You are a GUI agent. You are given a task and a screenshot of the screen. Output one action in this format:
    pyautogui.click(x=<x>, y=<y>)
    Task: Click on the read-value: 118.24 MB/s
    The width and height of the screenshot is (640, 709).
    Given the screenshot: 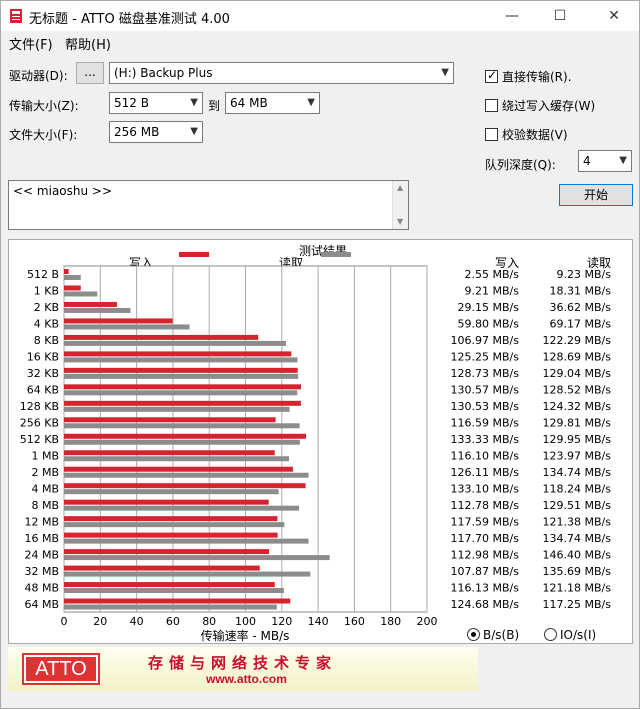 What is the action you would take?
    pyautogui.click(x=577, y=488)
    